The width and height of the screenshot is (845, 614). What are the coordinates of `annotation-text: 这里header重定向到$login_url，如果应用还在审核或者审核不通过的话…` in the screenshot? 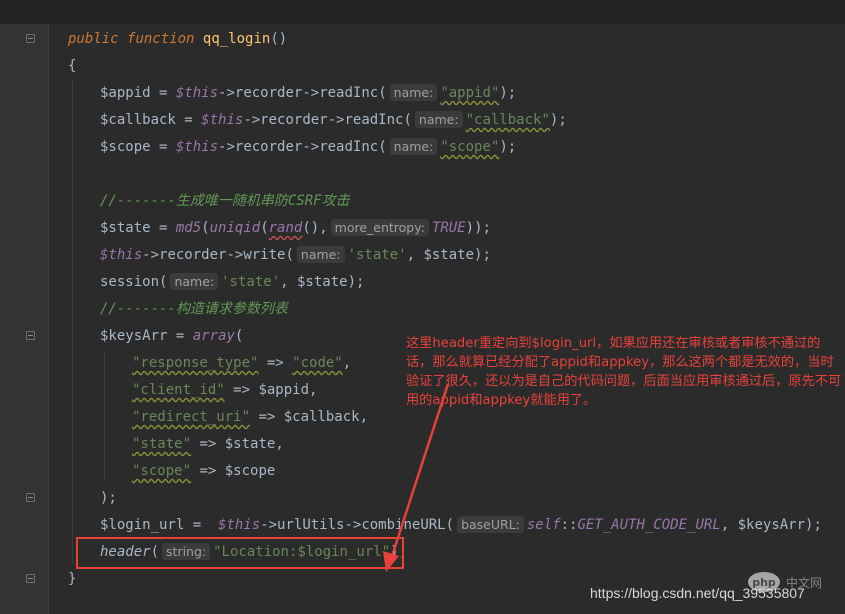 It's located at (624, 372).